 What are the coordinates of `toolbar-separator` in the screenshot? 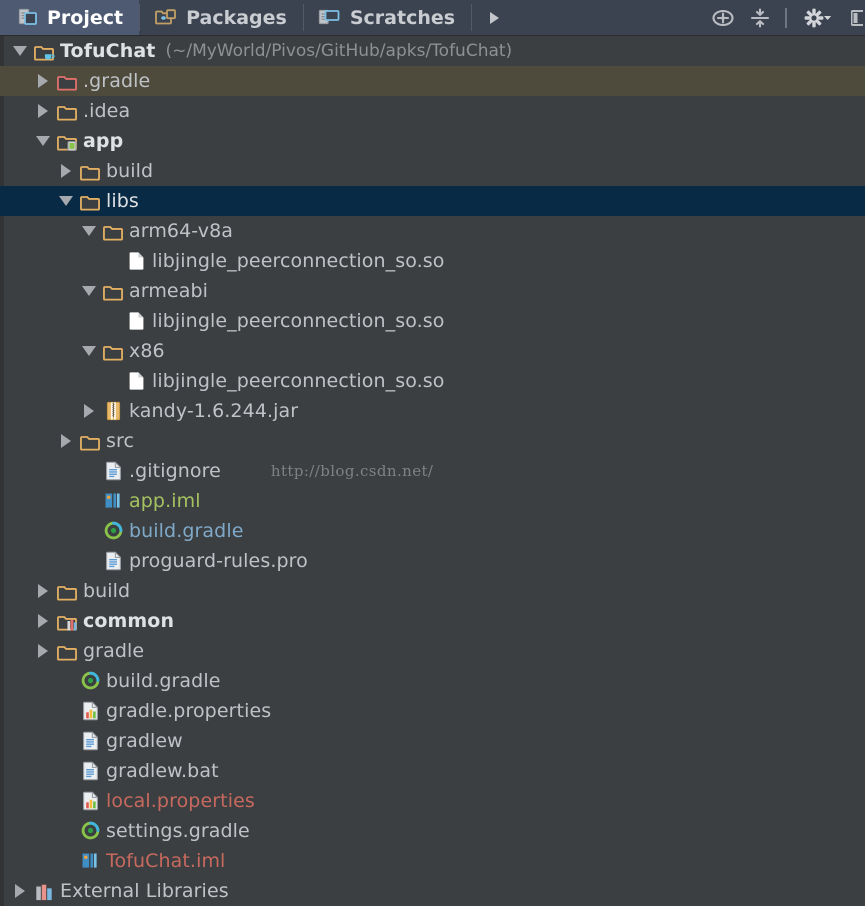 It's located at (786, 17).